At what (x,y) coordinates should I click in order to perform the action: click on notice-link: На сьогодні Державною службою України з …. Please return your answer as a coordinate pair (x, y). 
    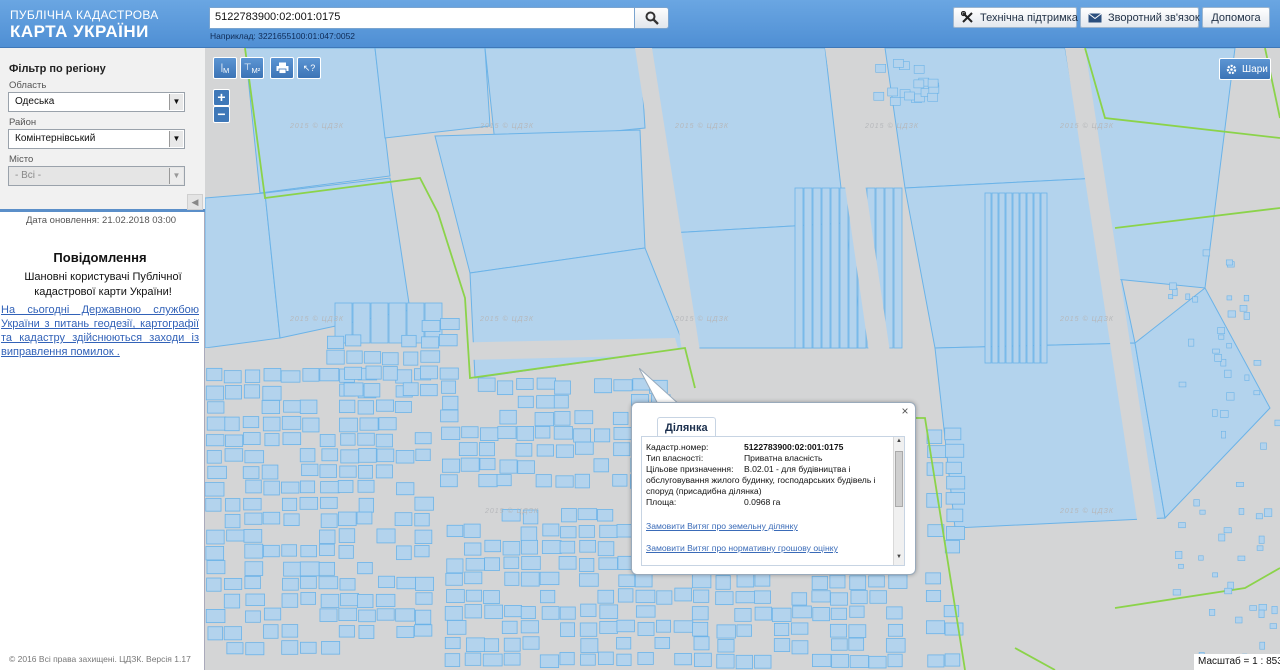
    Looking at the image, I should click on (100, 331).